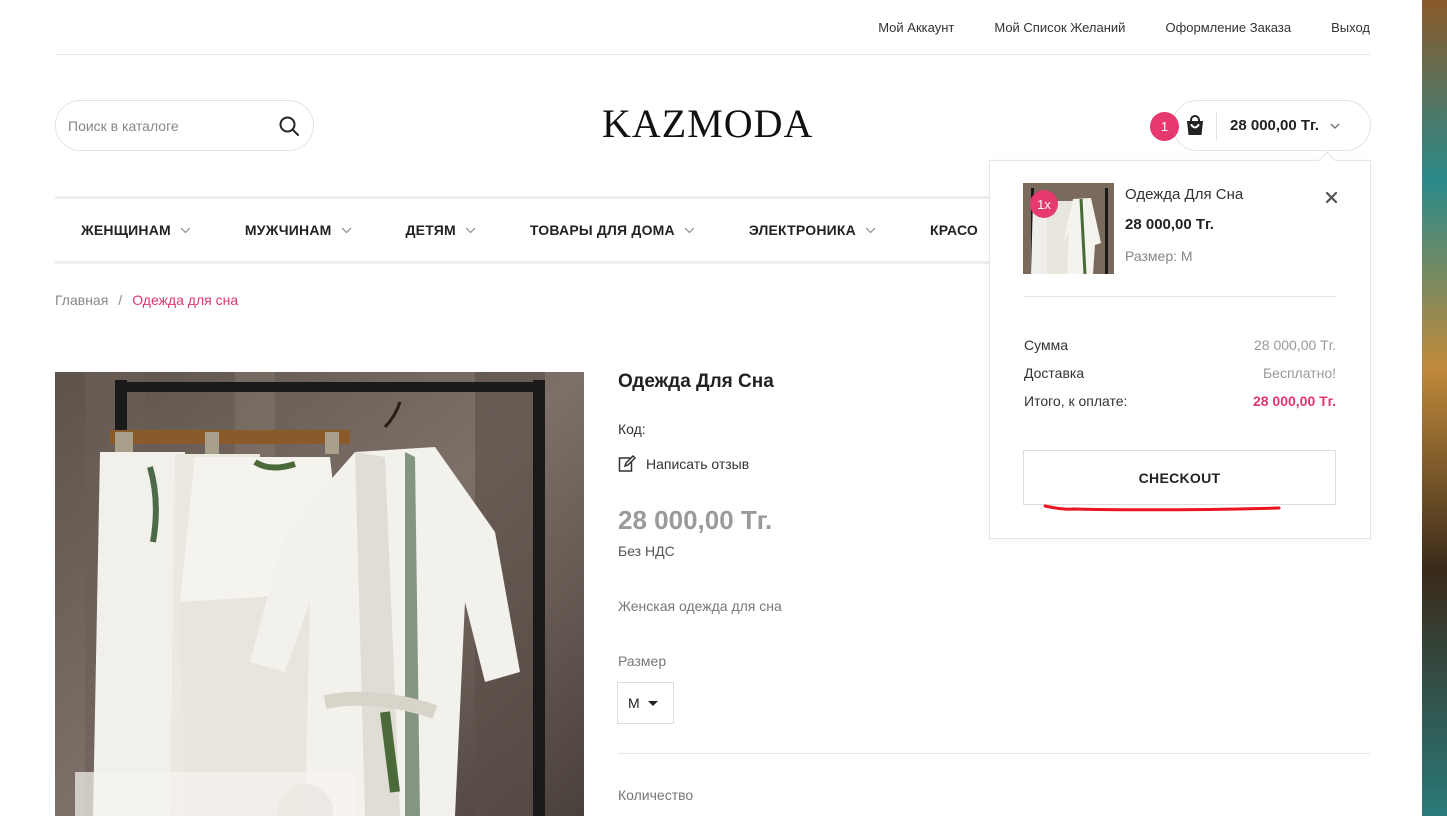 This screenshot has height=816, width=1447. I want to click on product-code: Код:, so click(632, 429).